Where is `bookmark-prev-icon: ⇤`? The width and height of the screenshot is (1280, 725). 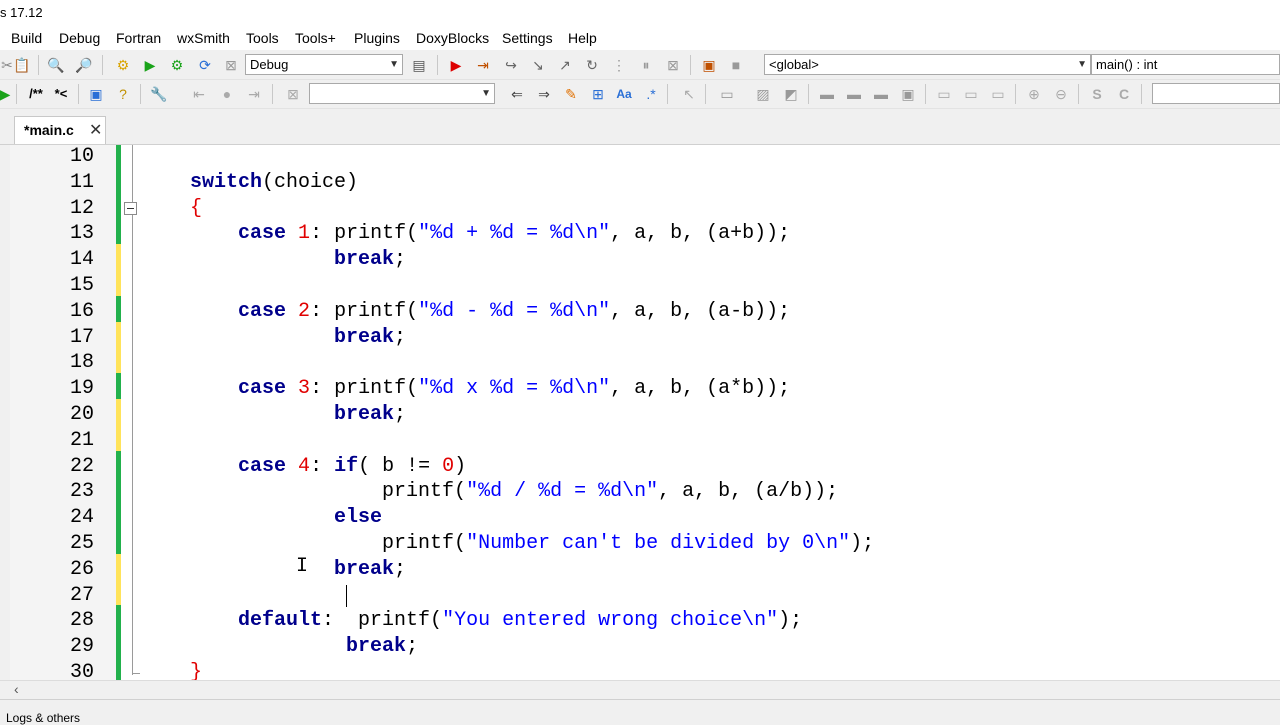 bookmark-prev-icon: ⇤ is located at coordinates (199, 94).